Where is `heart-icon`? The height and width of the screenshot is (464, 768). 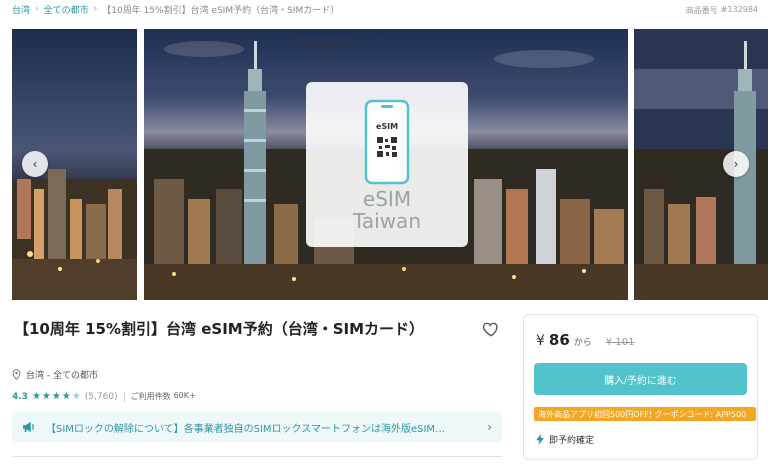 heart-icon is located at coordinates (491, 329).